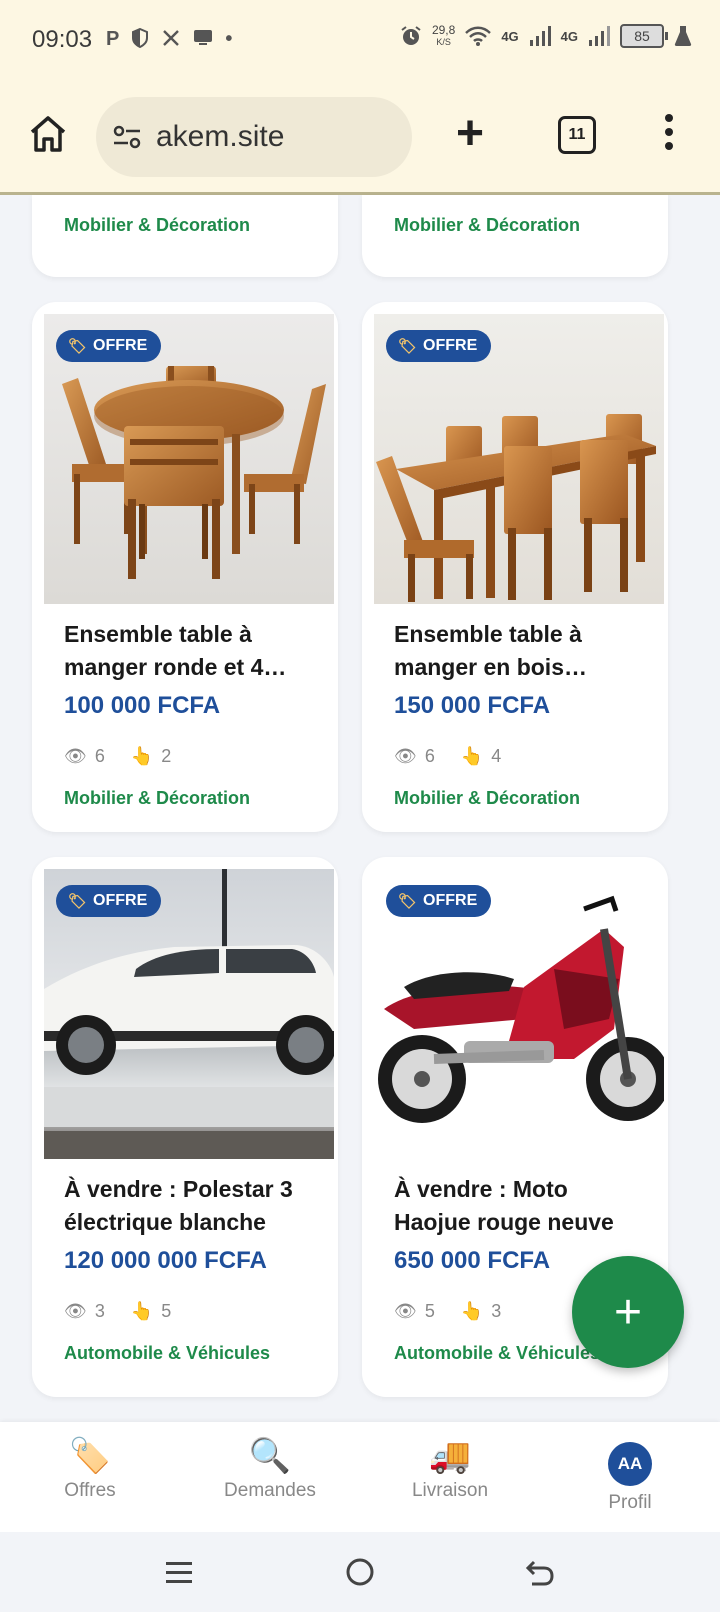  Describe the element at coordinates (229, 39) in the screenshot. I see `more-notifications-icon: •` at that location.